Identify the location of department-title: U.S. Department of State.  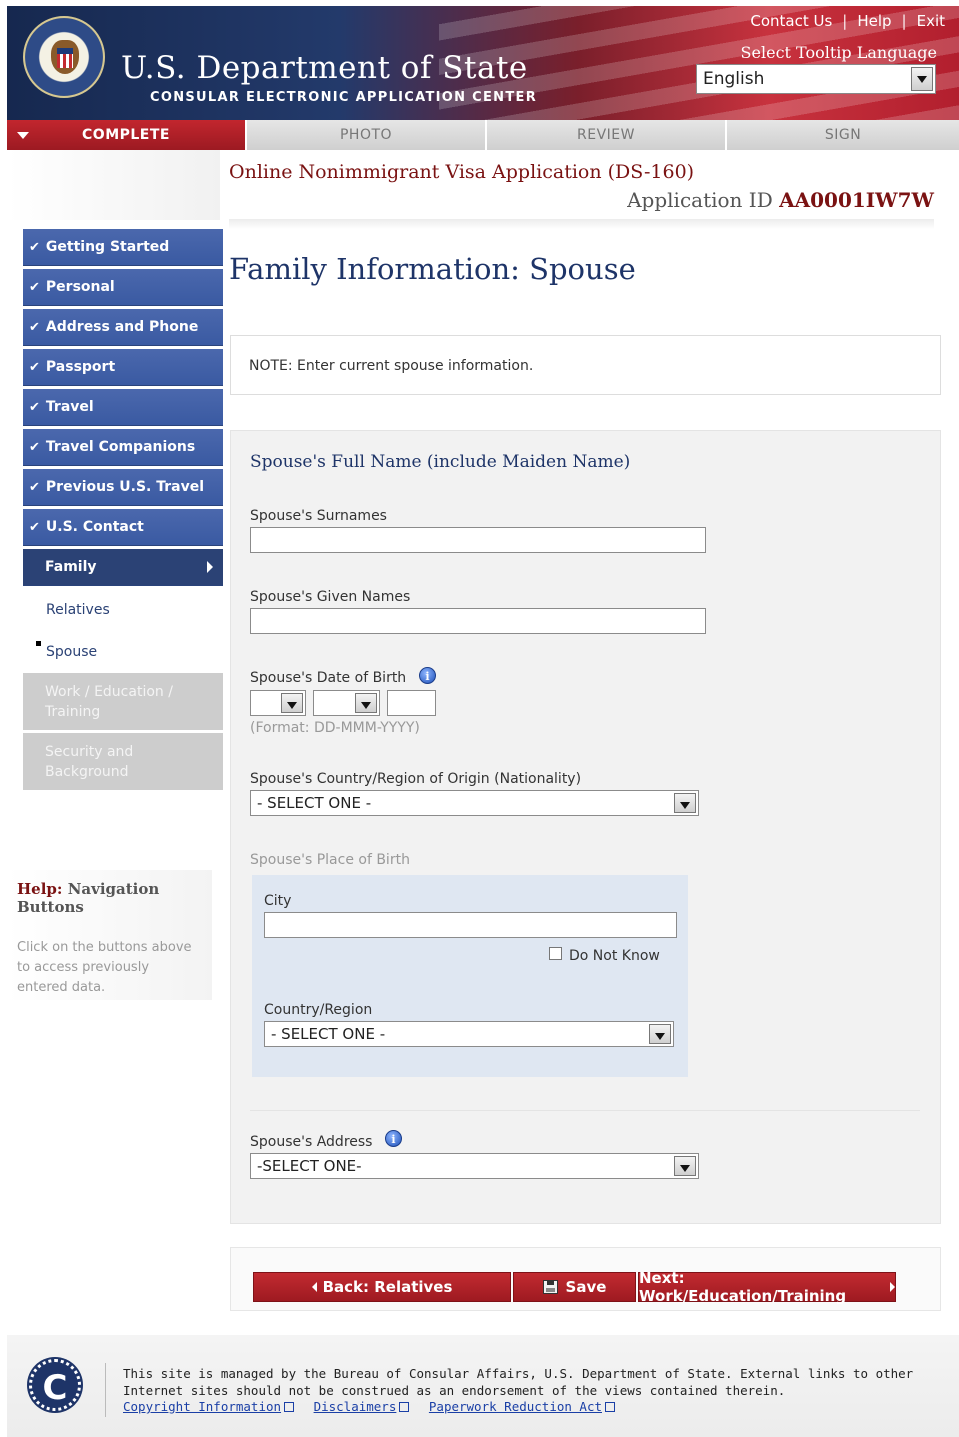
(324, 68).